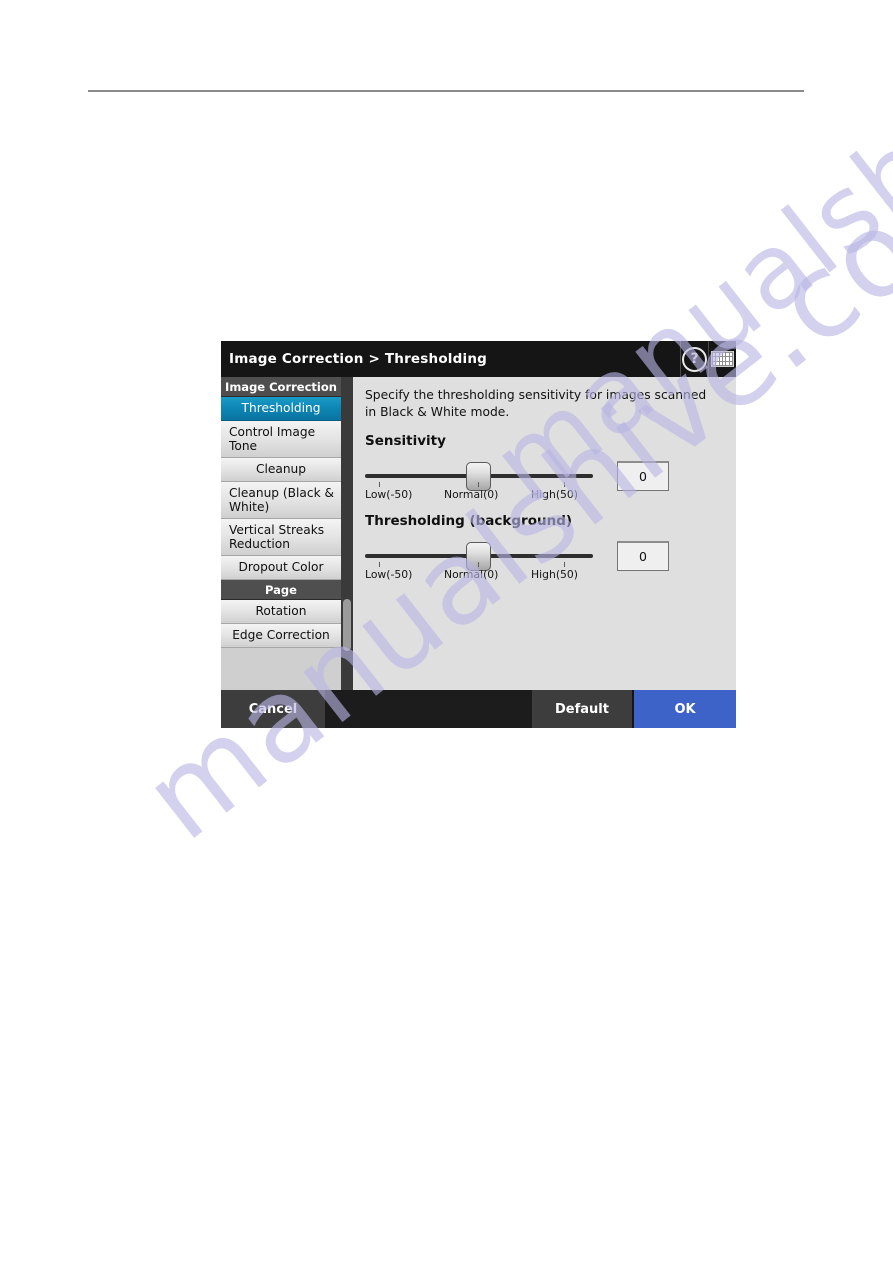 This screenshot has height=1263, width=893. What do you see at coordinates (272, 438) in the screenshot?
I see `sidebar-item-label: Control Image Tone` at bounding box center [272, 438].